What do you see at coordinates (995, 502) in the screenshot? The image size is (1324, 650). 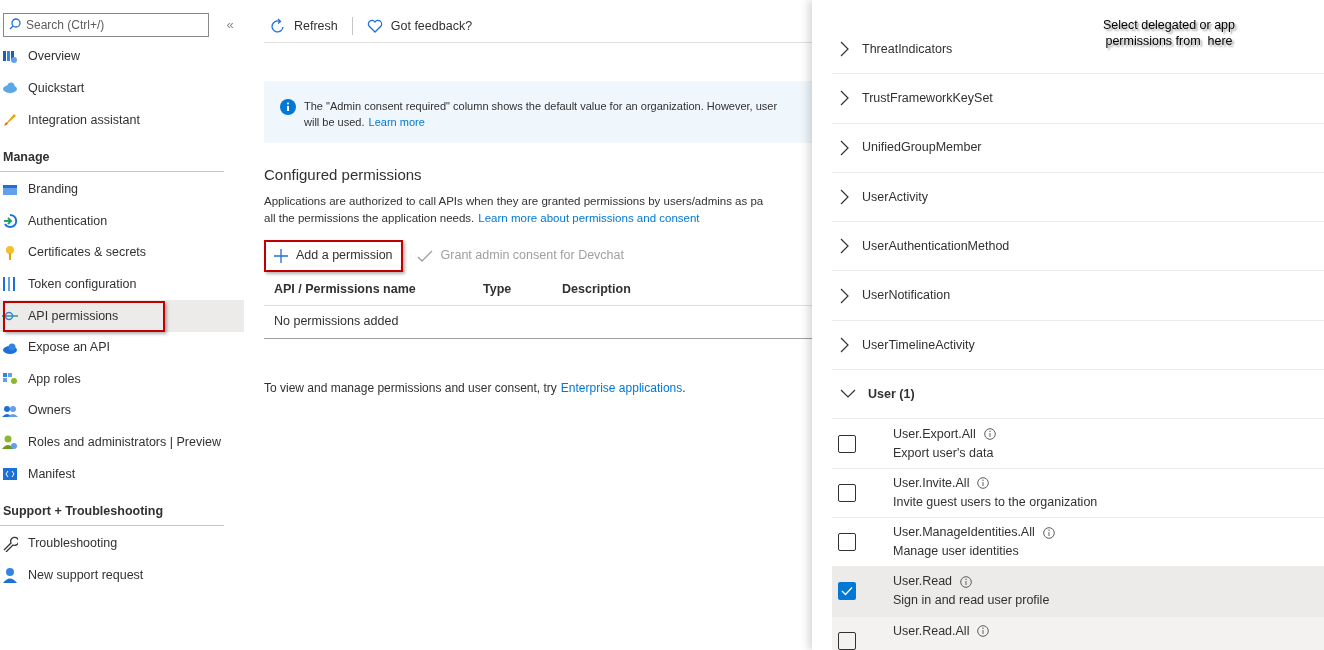 I see `permission-description: Invite guest users to the organization` at bounding box center [995, 502].